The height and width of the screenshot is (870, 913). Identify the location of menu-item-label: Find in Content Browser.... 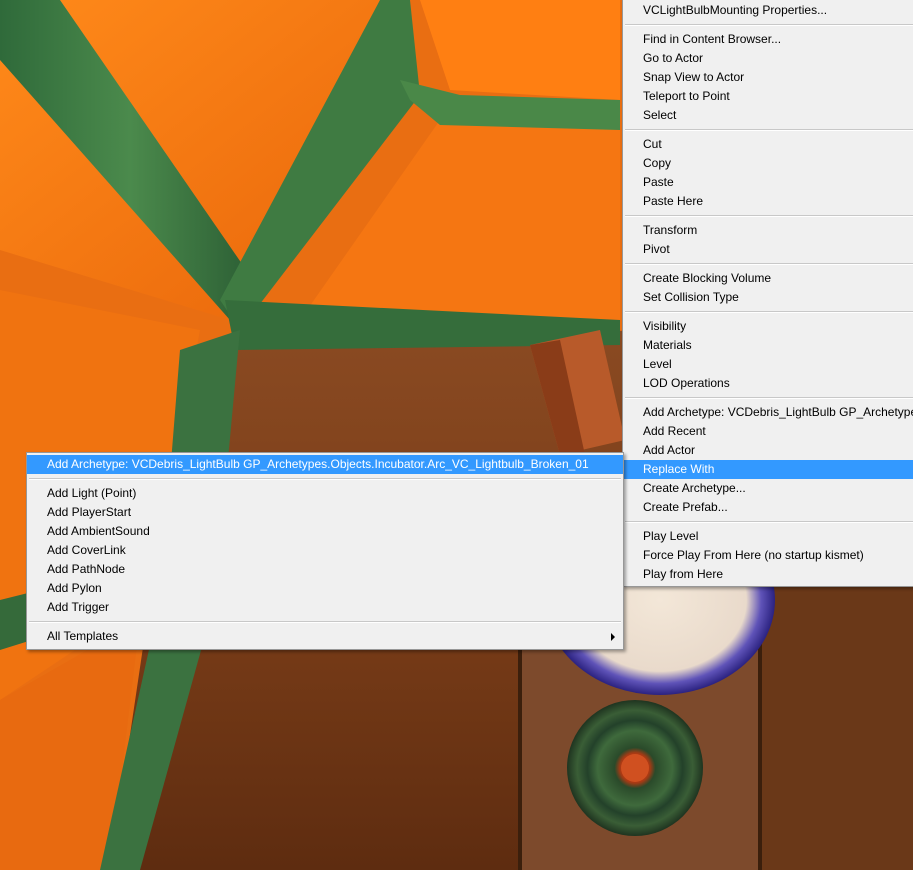
(712, 39).